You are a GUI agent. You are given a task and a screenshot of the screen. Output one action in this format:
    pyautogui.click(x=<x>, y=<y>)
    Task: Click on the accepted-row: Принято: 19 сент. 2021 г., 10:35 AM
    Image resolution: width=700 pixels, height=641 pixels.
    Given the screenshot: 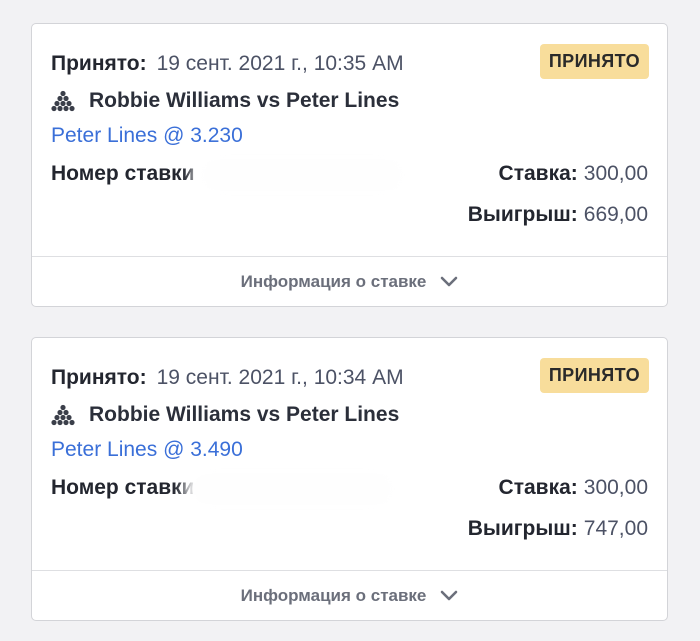 What is the action you would take?
    pyautogui.click(x=227, y=64)
    